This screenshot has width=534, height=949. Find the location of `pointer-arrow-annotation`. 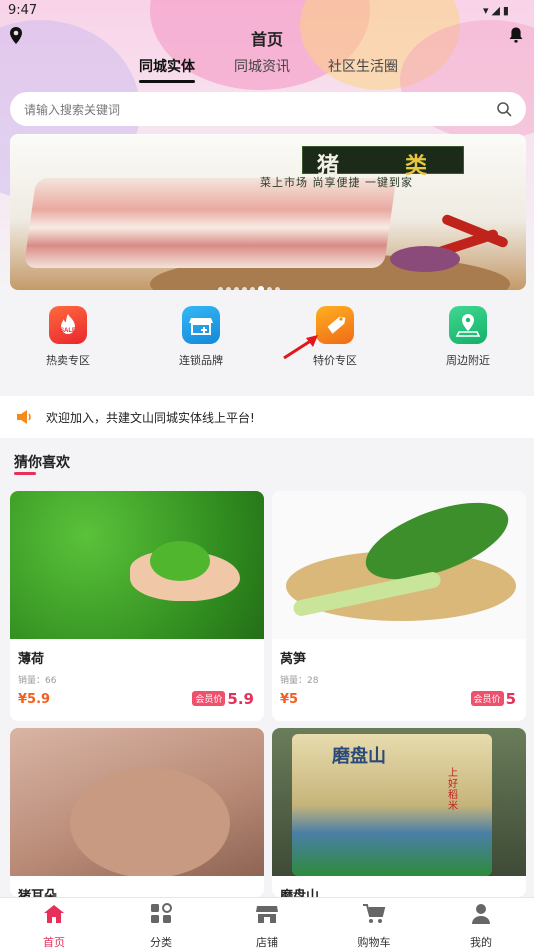

pointer-arrow-annotation is located at coordinates (300, 347).